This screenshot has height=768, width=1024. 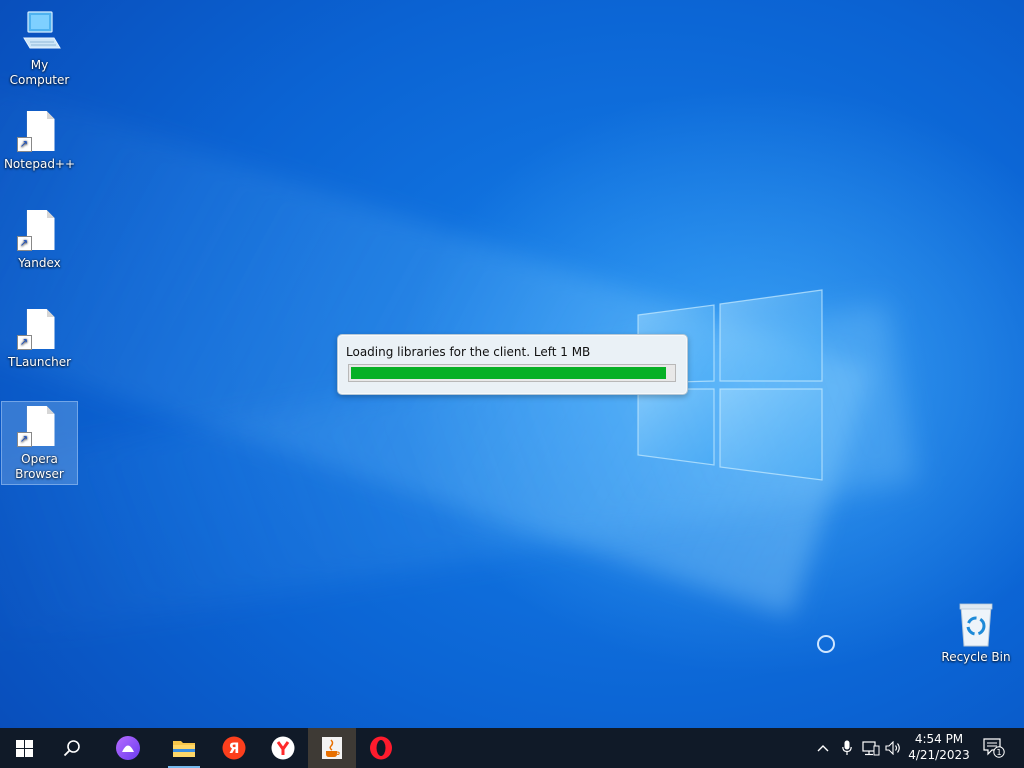 What do you see at coordinates (39, 164) in the screenshot?
I see `desktop-icon-label: Notepad++` at bounding box center [39, 164].